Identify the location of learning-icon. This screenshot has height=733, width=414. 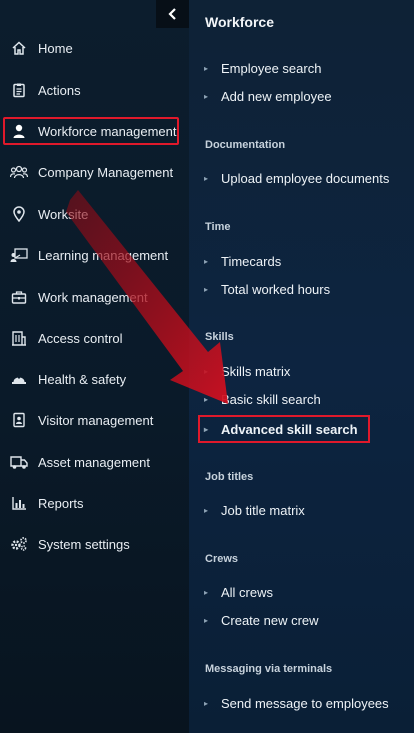
(19, 255).